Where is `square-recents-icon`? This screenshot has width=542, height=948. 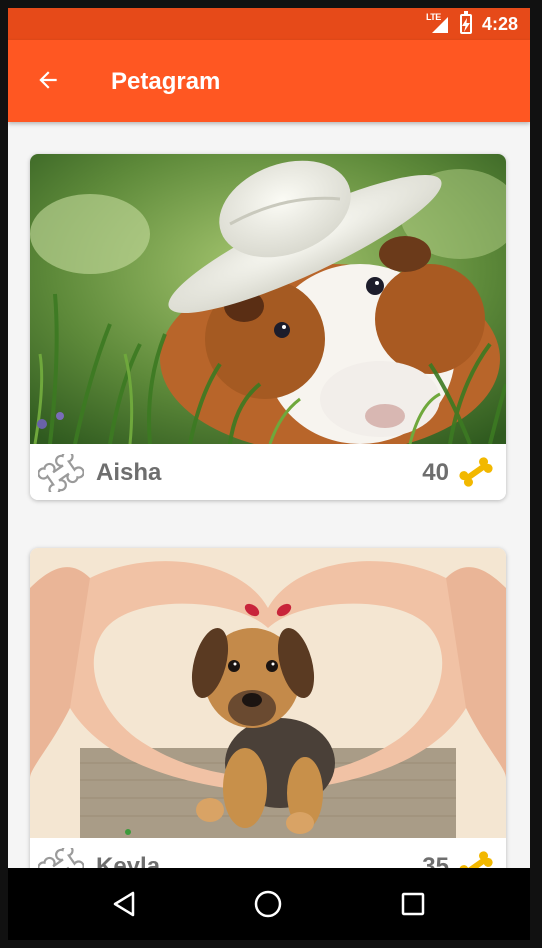
square-recents-icon is located at coordinates (413, 904).